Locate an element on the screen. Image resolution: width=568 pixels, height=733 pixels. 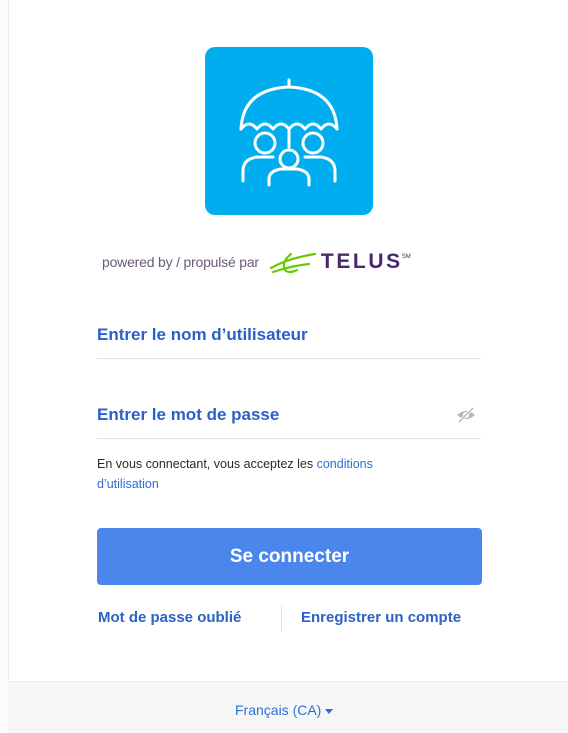
window-edge is located at coordinates (4, 366).